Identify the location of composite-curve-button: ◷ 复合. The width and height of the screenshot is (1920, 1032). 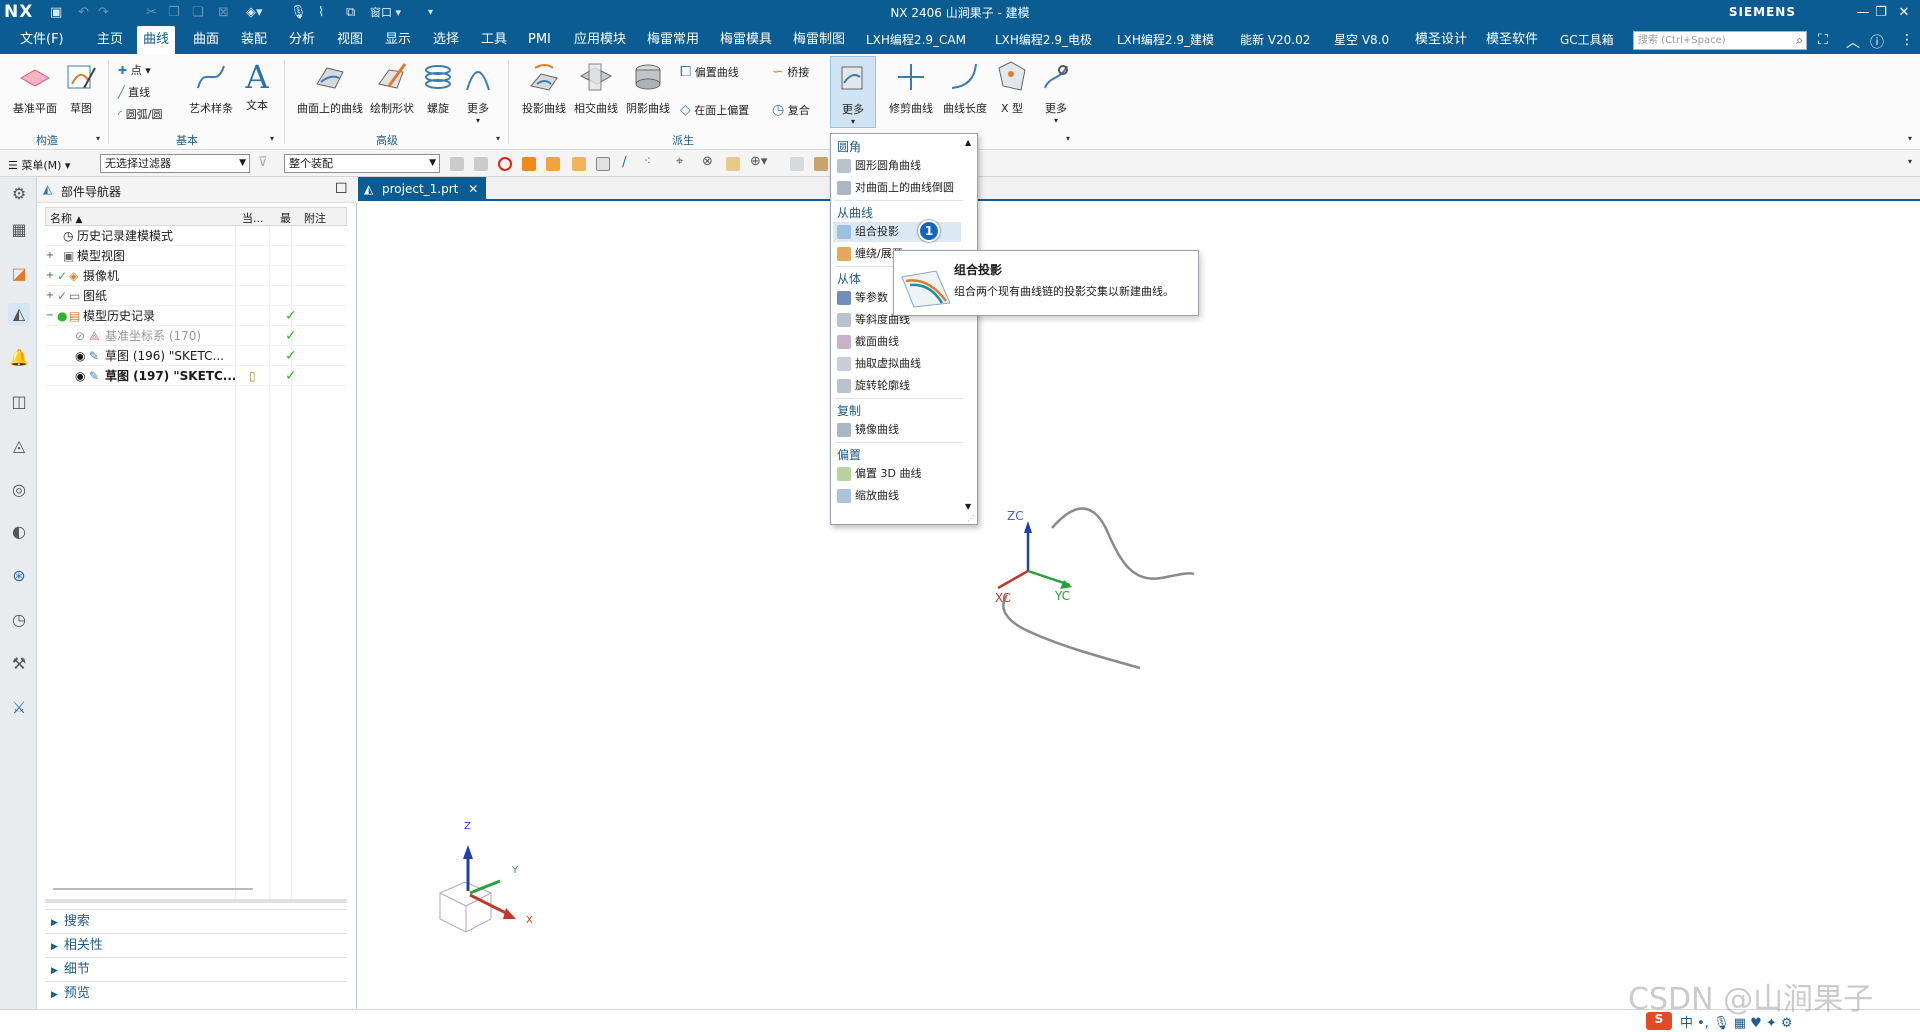
(791, 110).